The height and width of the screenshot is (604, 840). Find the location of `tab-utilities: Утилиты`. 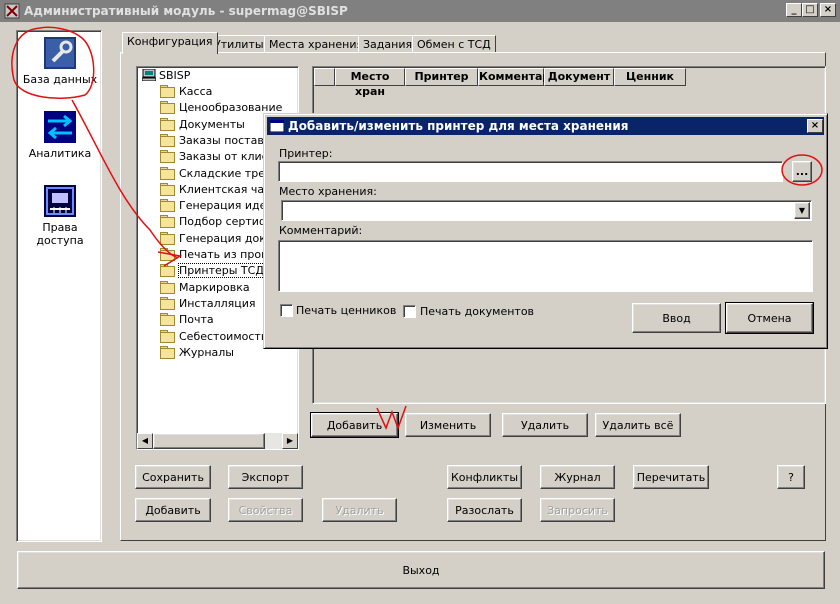

tab-utilities: Утилиты is located at coordinates (239, 44).